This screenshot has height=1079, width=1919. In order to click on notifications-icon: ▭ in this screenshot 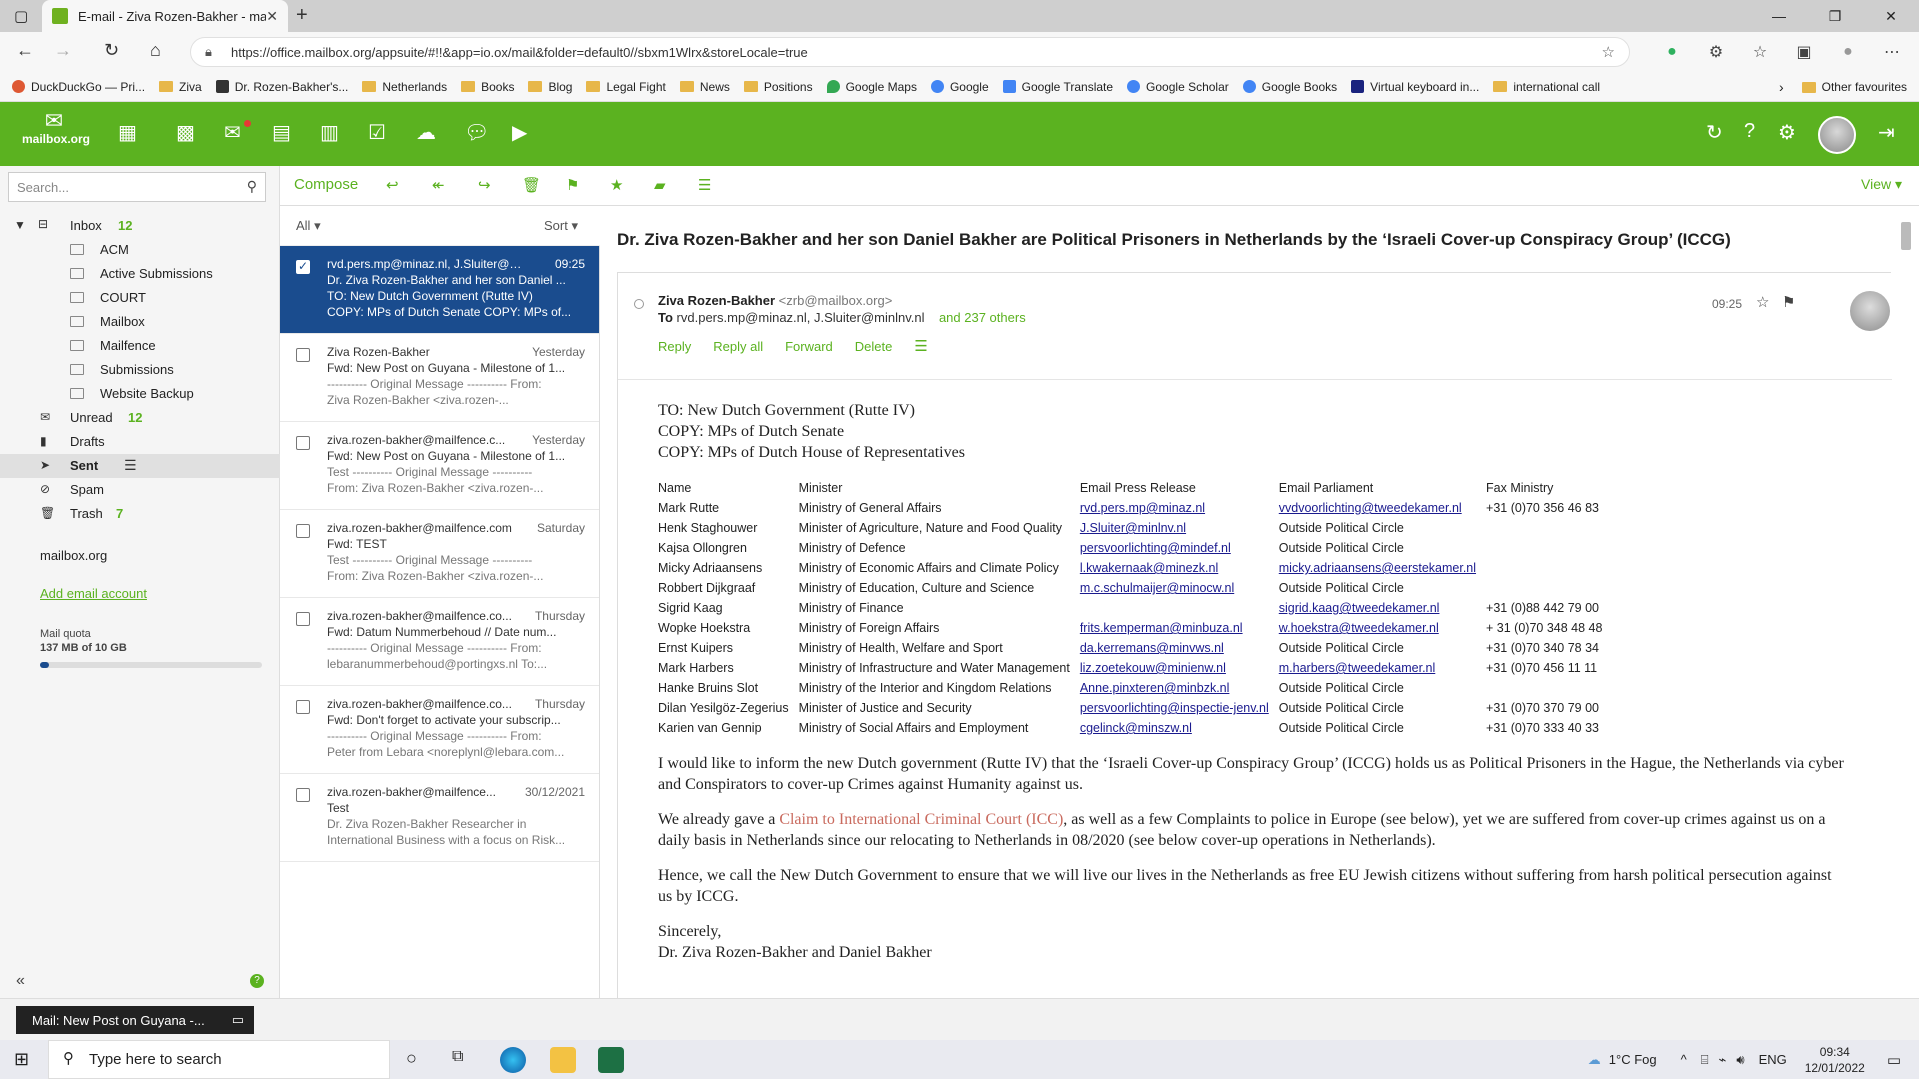, I will do `click(1894, 1060)`.